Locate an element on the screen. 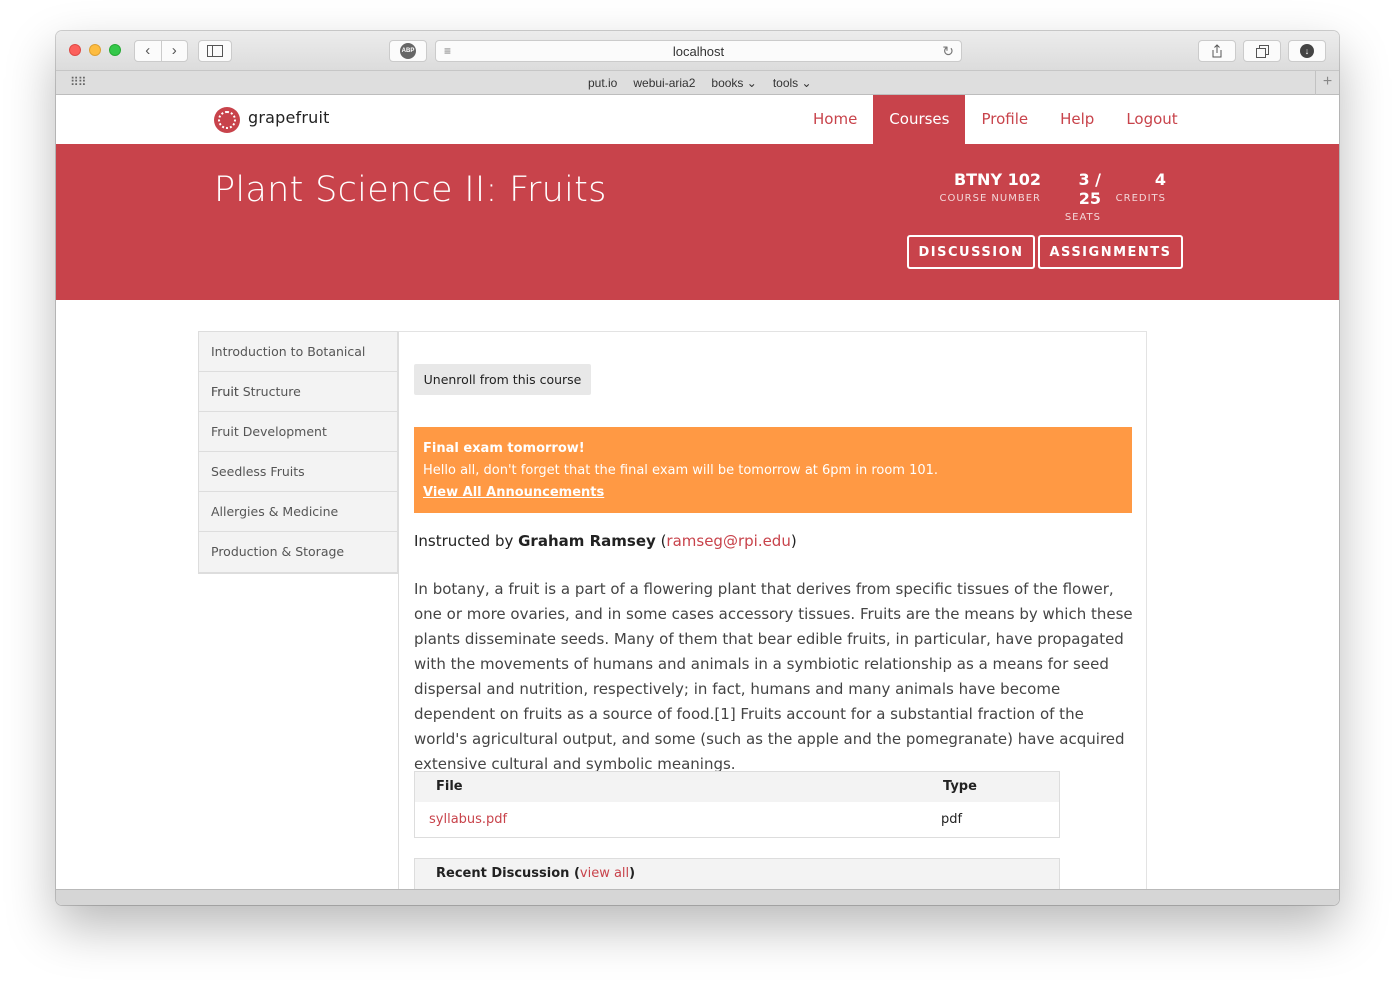 This screenshot has width=1395, height=985. minimize-window-button is located at coordinates (95, 50).